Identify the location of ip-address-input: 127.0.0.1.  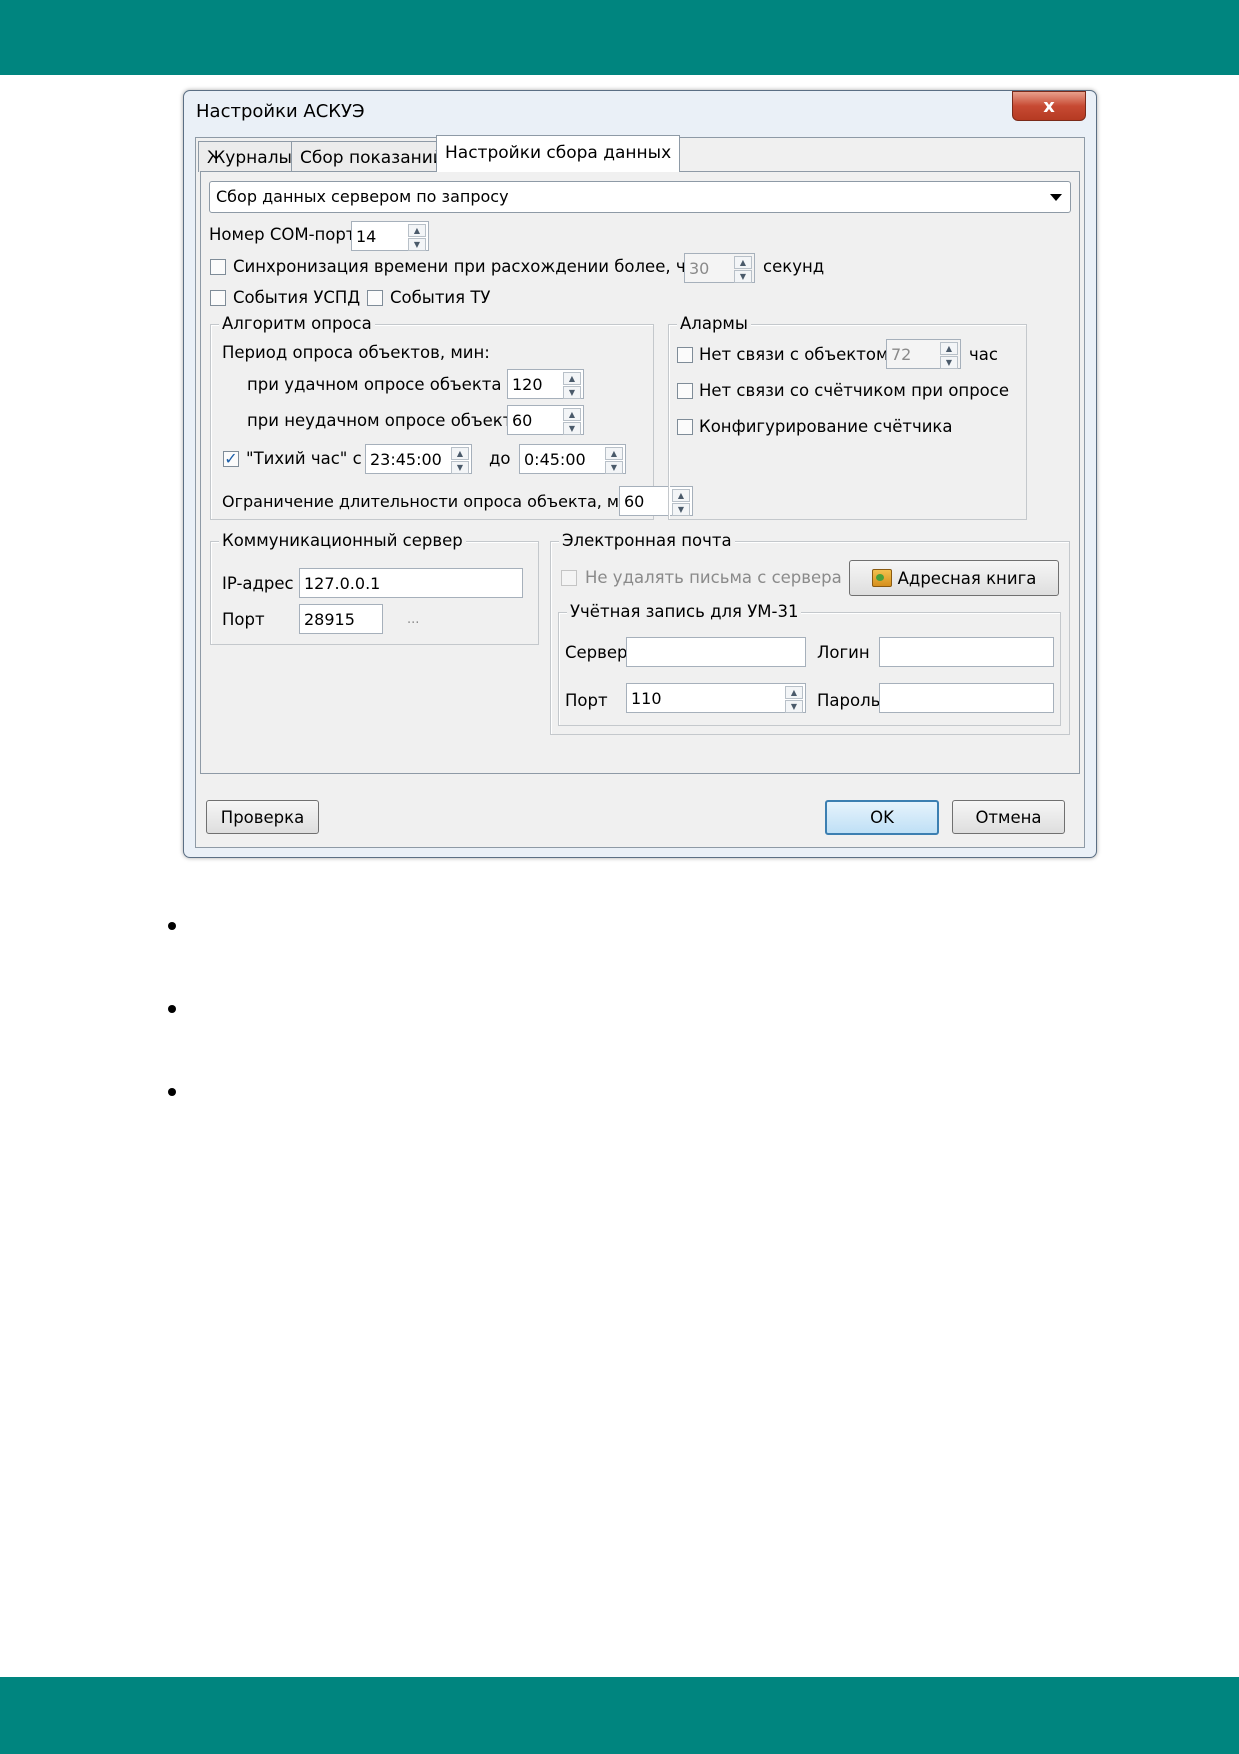
(411, 583).